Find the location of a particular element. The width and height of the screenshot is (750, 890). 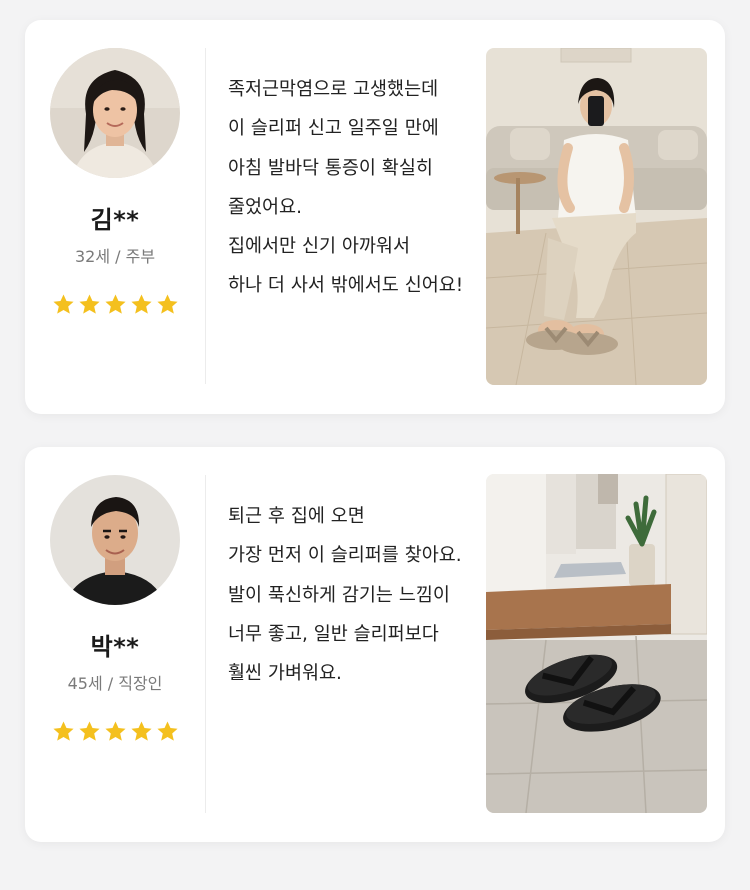

review-line: 가장 먼저 이 슬리퍼를 찾아요. is located at coordinates (345, 556).